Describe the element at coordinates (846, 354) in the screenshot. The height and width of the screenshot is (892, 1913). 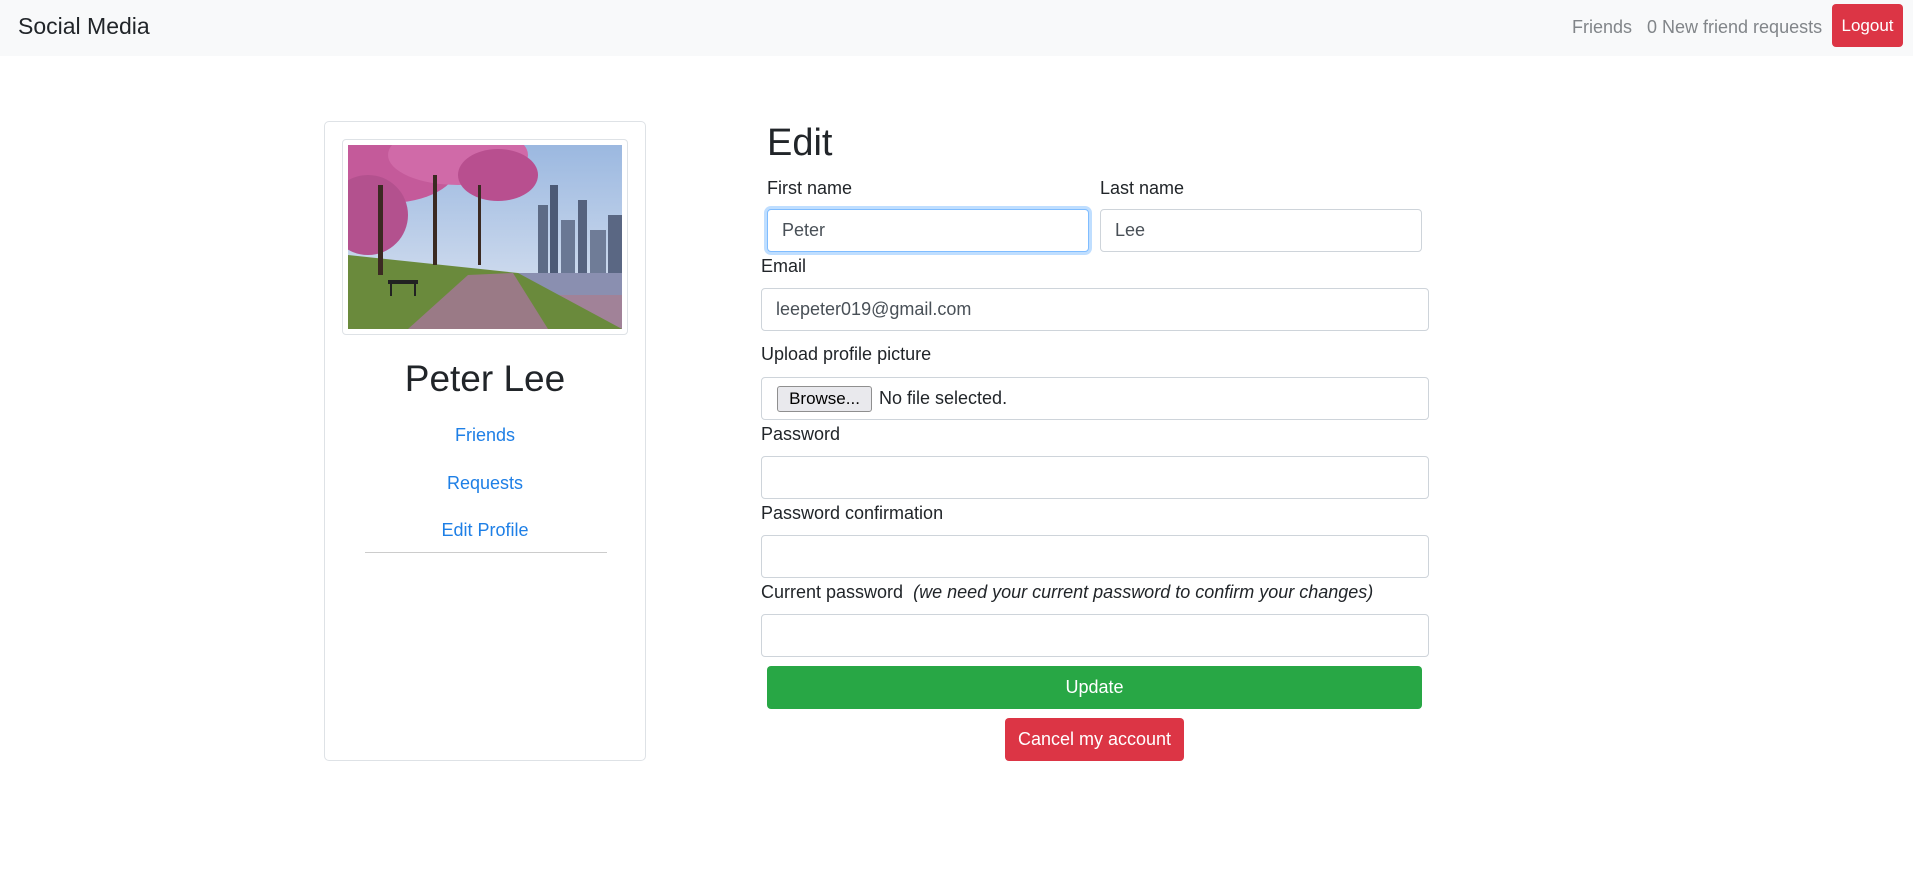
I see `upload-profile-picture-label: Upload profile picture` at that location.